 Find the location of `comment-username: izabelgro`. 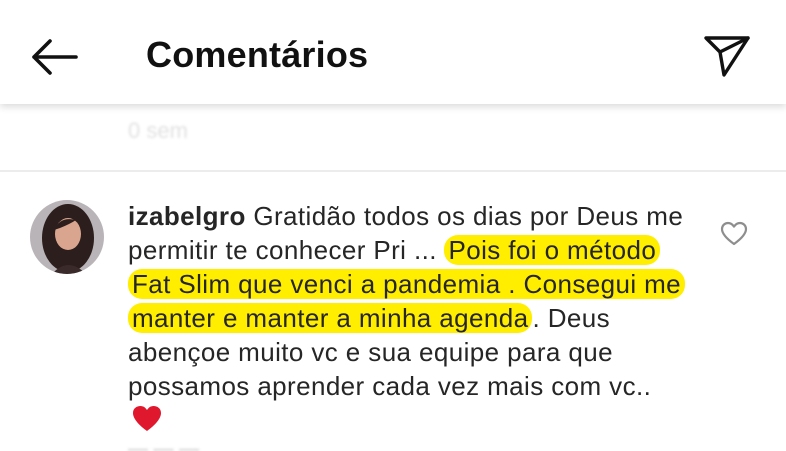

comment-username: izabelgro is located at coordinates (187, 216).